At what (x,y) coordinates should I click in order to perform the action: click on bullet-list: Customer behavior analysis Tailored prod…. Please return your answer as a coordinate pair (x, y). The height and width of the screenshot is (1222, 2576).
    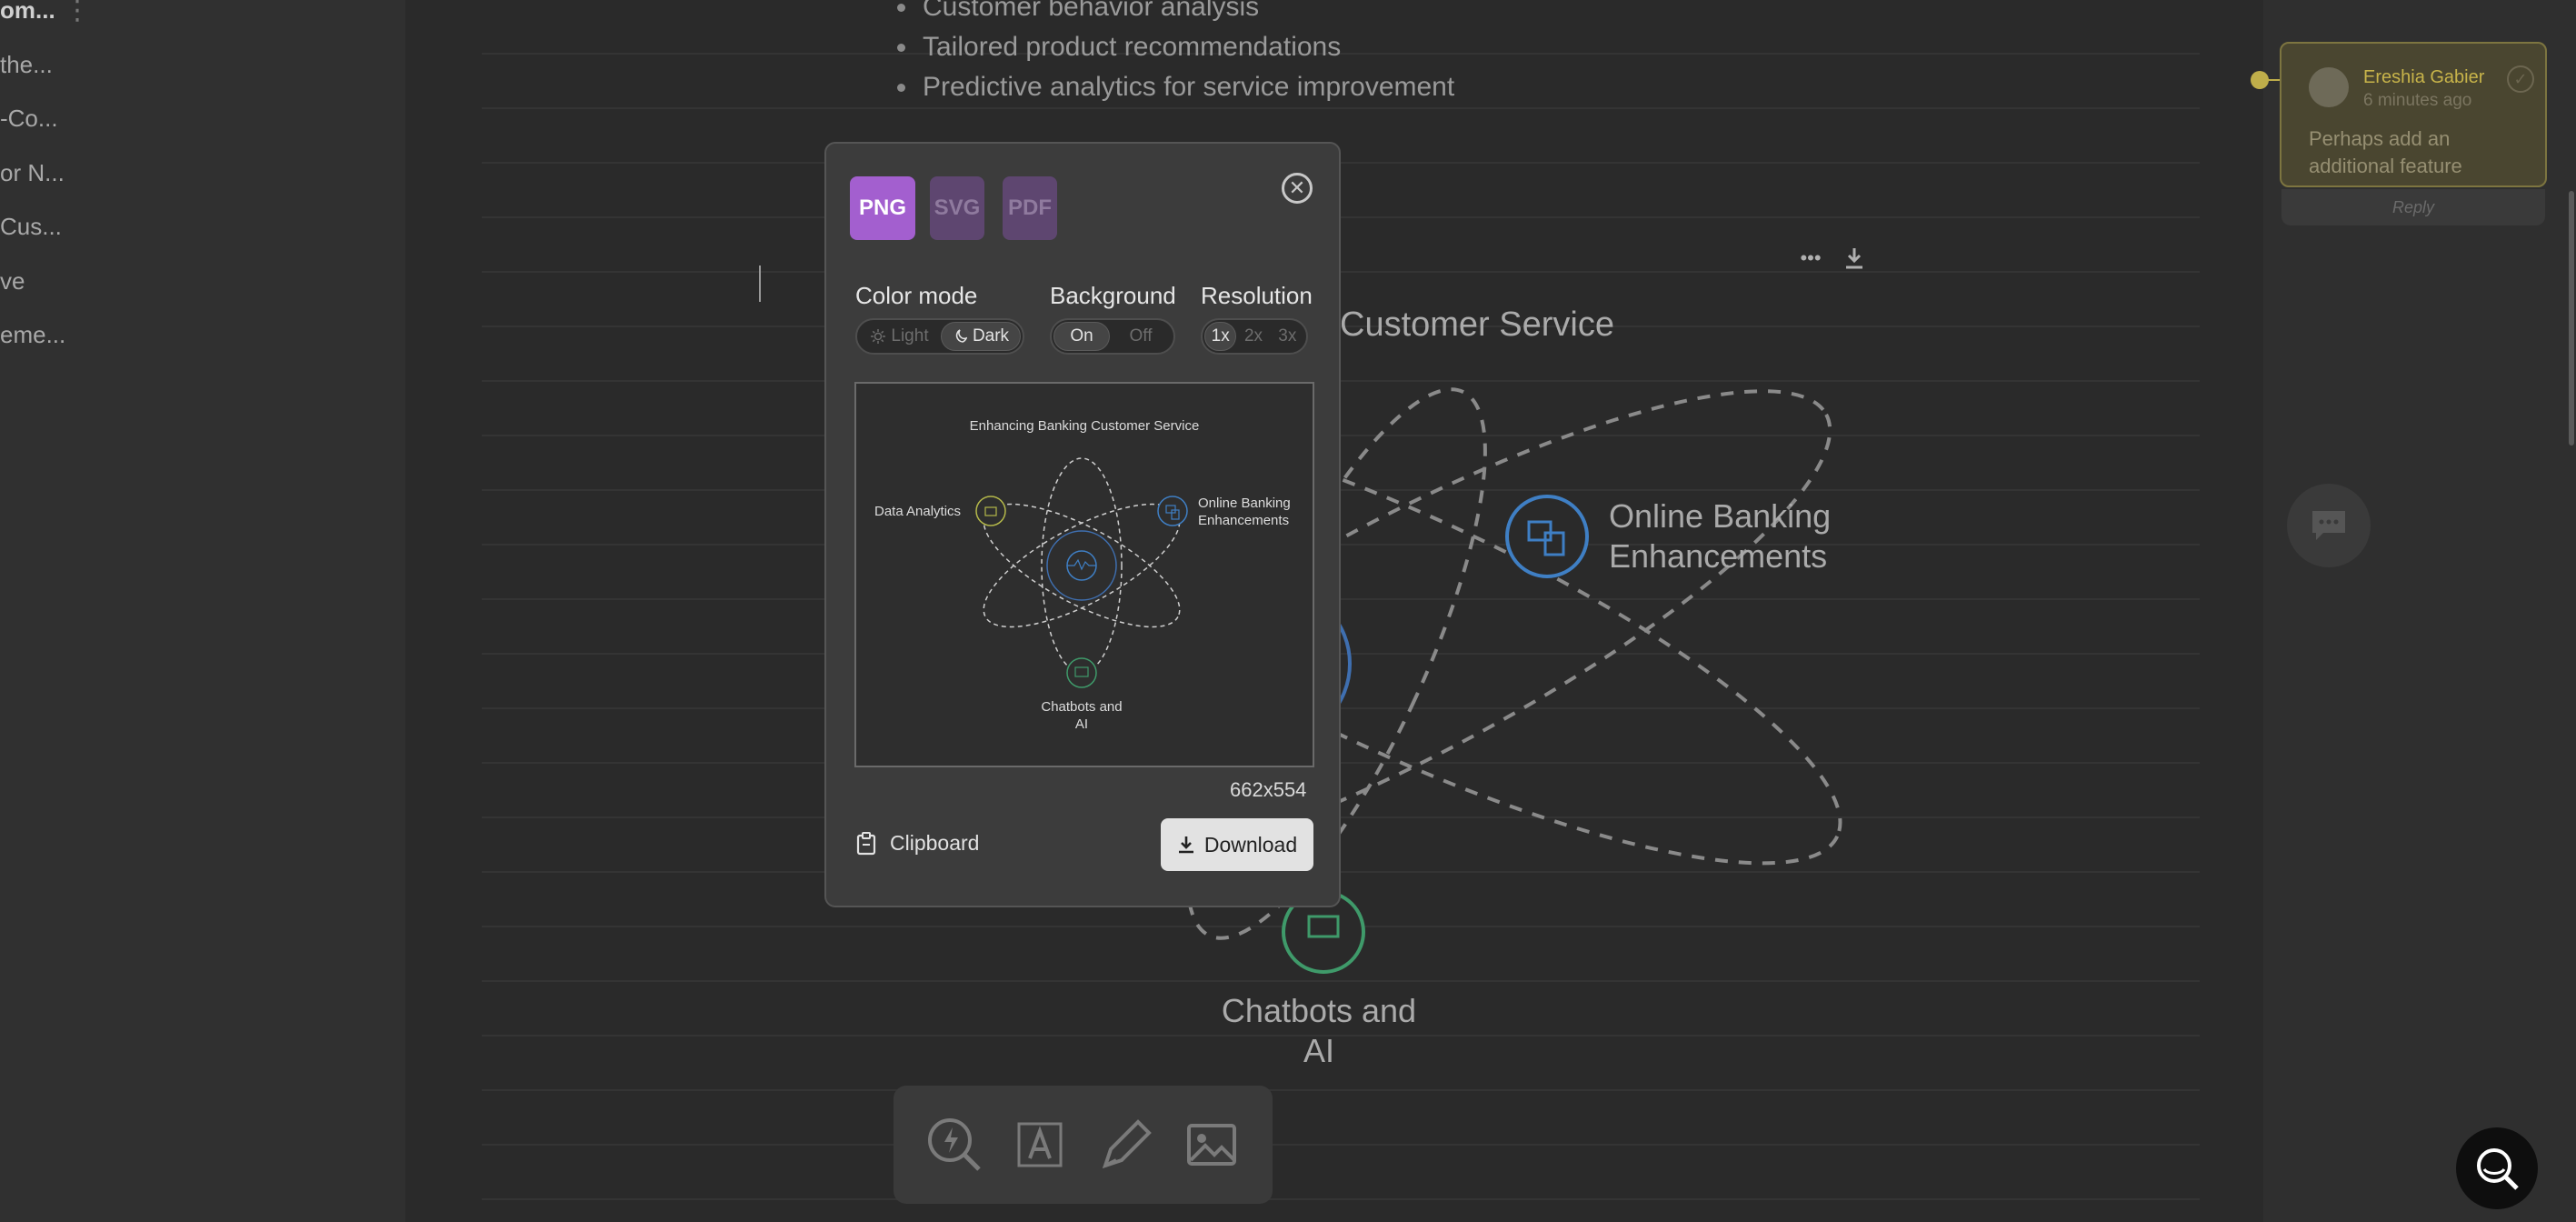
    Looking at the image, I should click on (1174, 53).